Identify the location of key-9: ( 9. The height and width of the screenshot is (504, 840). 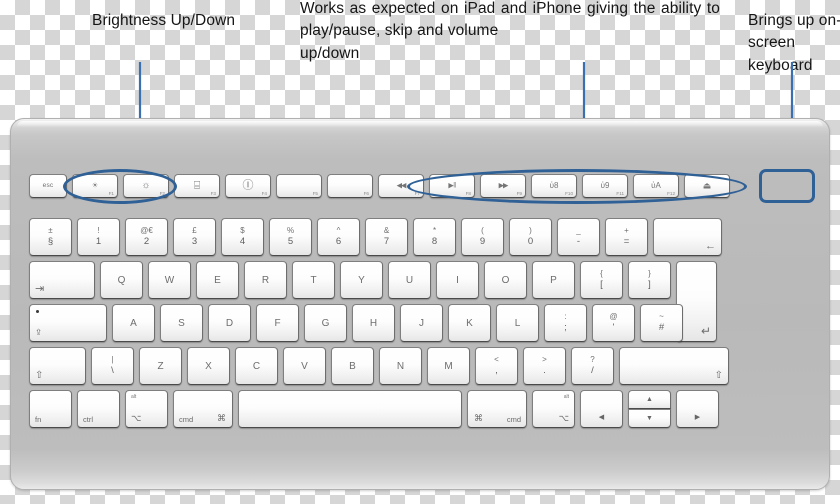
(482, 237).